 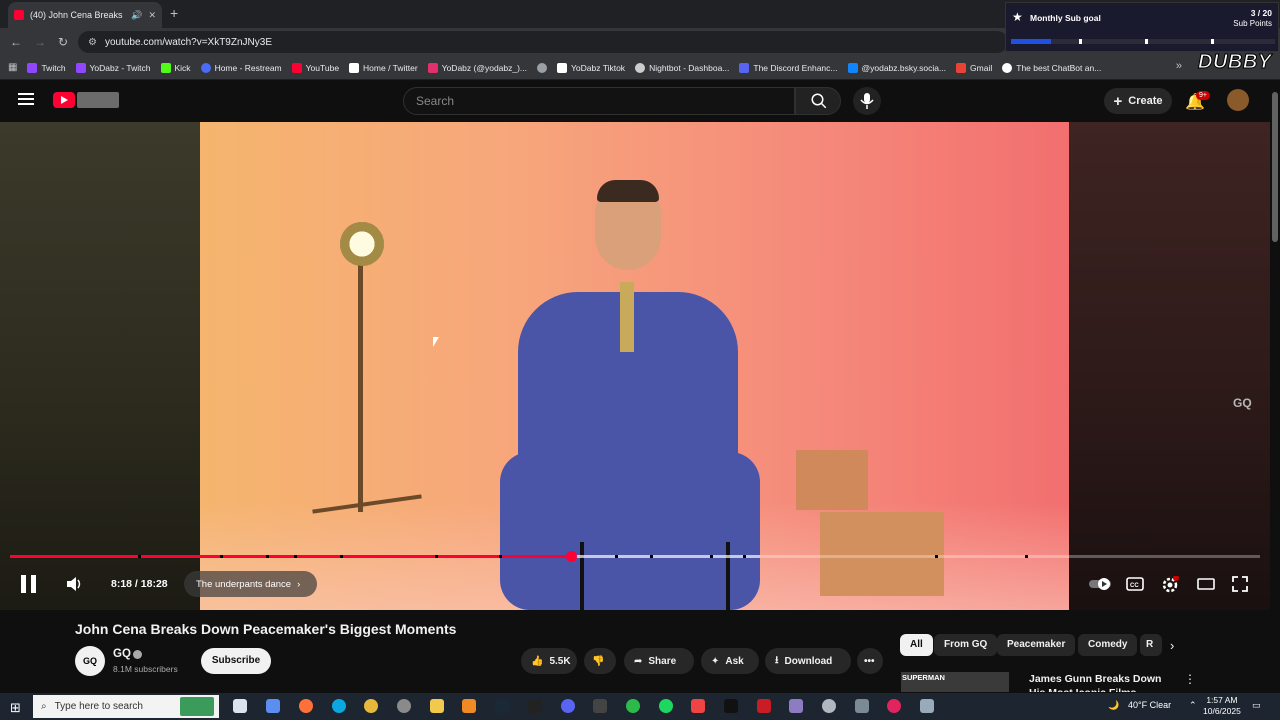 What do you see at coordinates (174, 13) in the screenshot?
I see `new-tab-button: +` at bounding box center [174, 13].